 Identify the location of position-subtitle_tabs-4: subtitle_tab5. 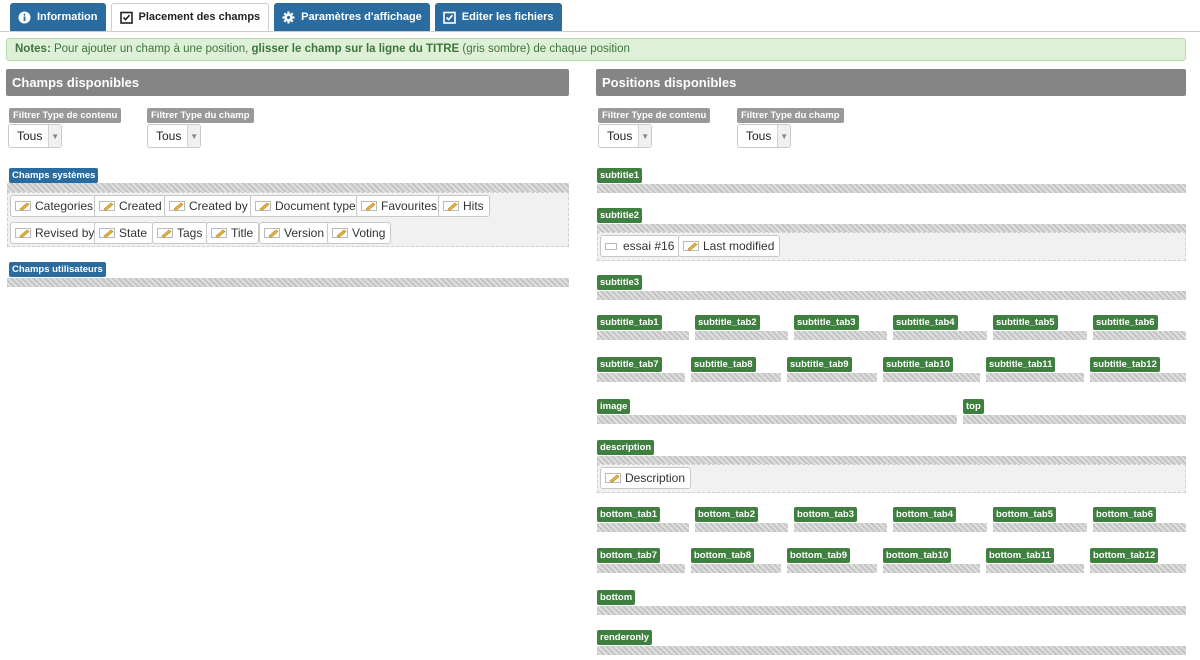
(1025, 322).